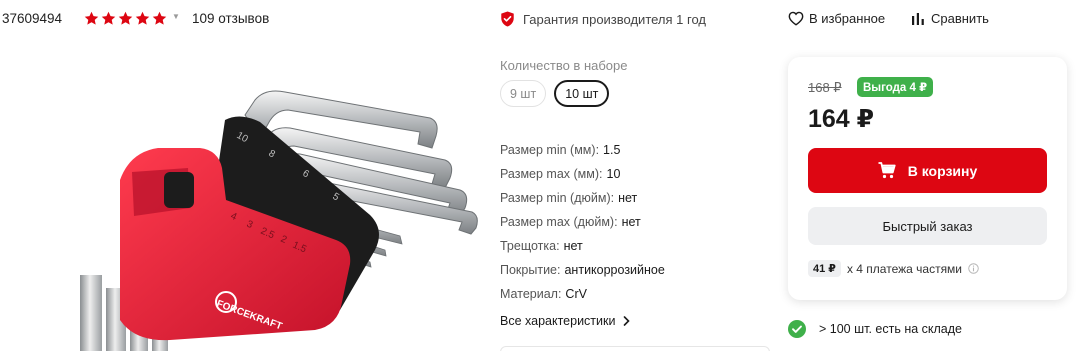 The image size is (1090, 351). What do you see at coordinates (927, 226) in the screenshot?
I see `quick-order-button: Быстрый заказ` at bounding box center [927, 226].